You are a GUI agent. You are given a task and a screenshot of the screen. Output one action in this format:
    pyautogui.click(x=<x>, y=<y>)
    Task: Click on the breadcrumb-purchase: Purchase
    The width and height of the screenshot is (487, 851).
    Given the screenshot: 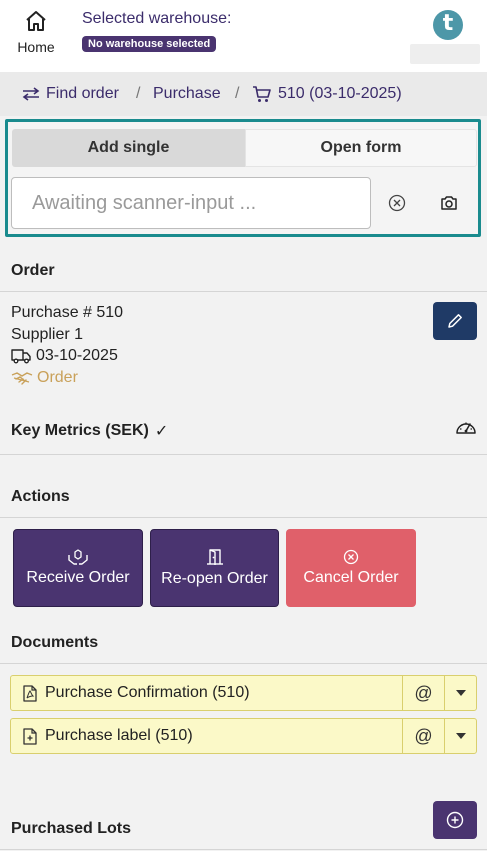 What is the action you would take?
    pyautogui.click(x=187, y=94)
    